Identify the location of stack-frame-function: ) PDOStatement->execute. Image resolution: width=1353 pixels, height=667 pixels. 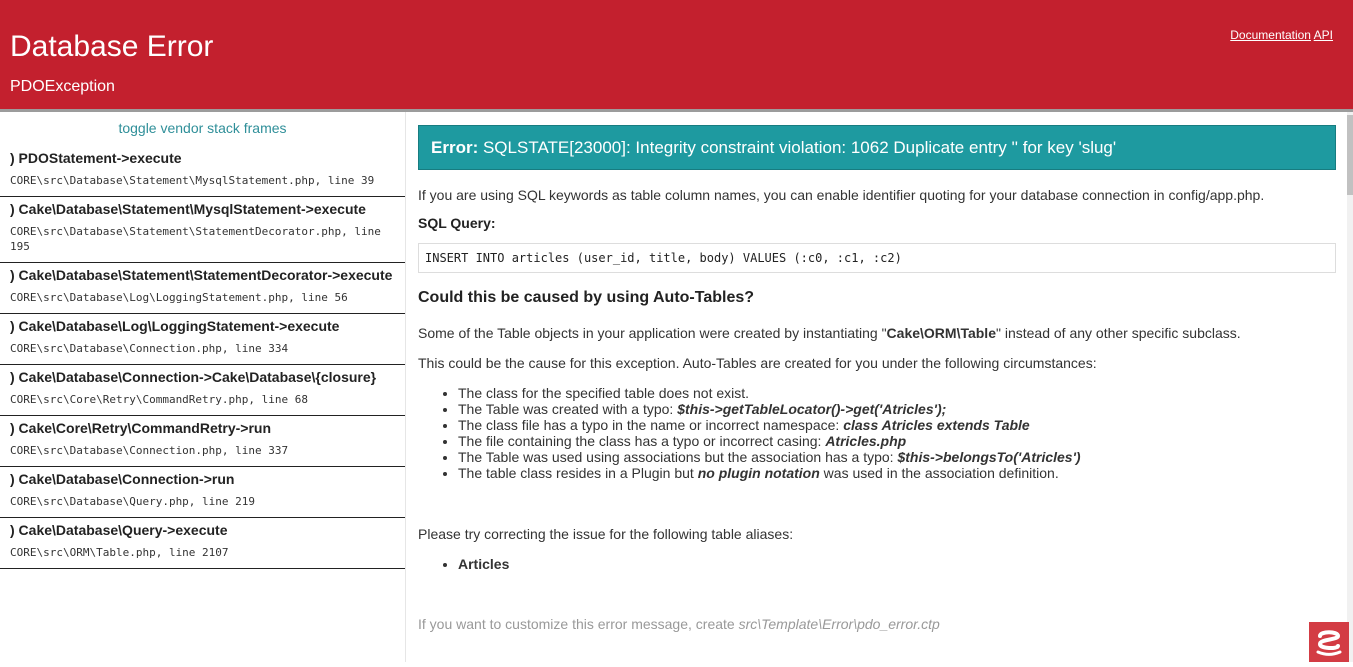
(96, 158).